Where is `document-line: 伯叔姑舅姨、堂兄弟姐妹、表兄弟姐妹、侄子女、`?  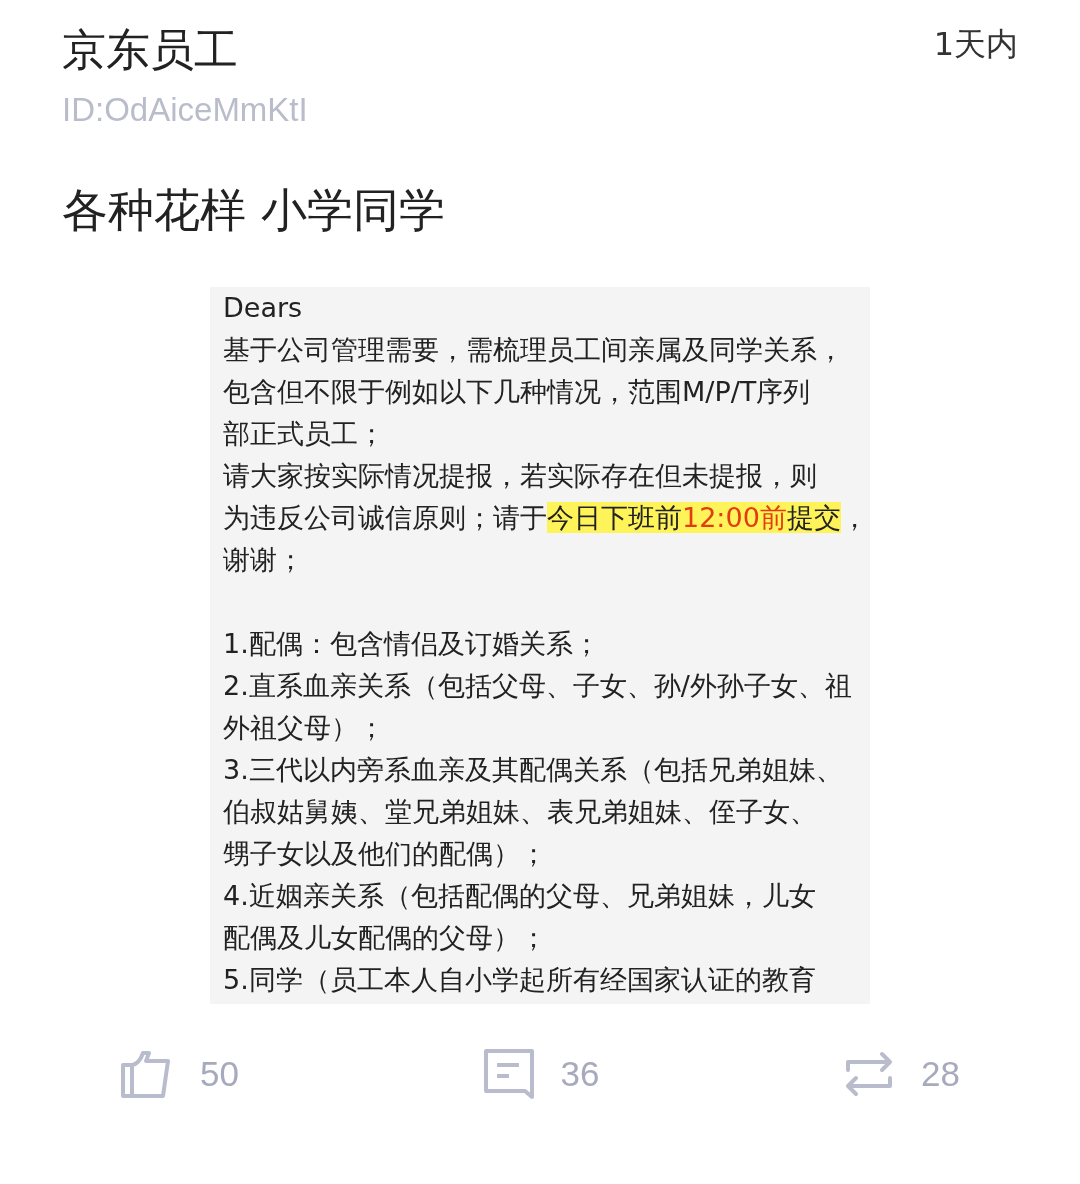
document-line: 伯叔姑舅姨、堂兄弟姐妹、表兄弟姐妹、侄子女、 is located at coordinates (520, 812).